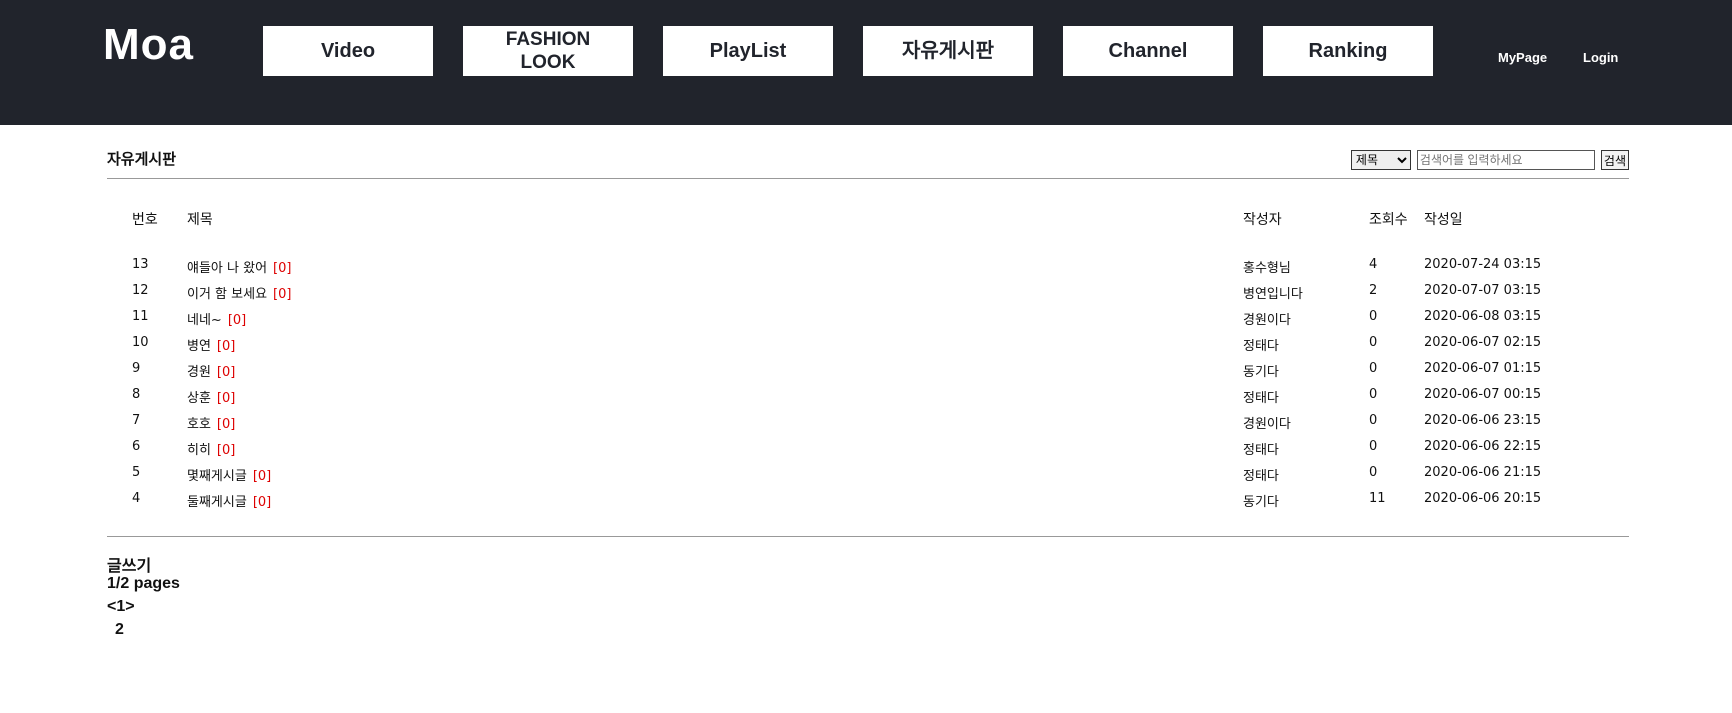  I want to click on post-title-link: 호호 [0], so click(211, 422).